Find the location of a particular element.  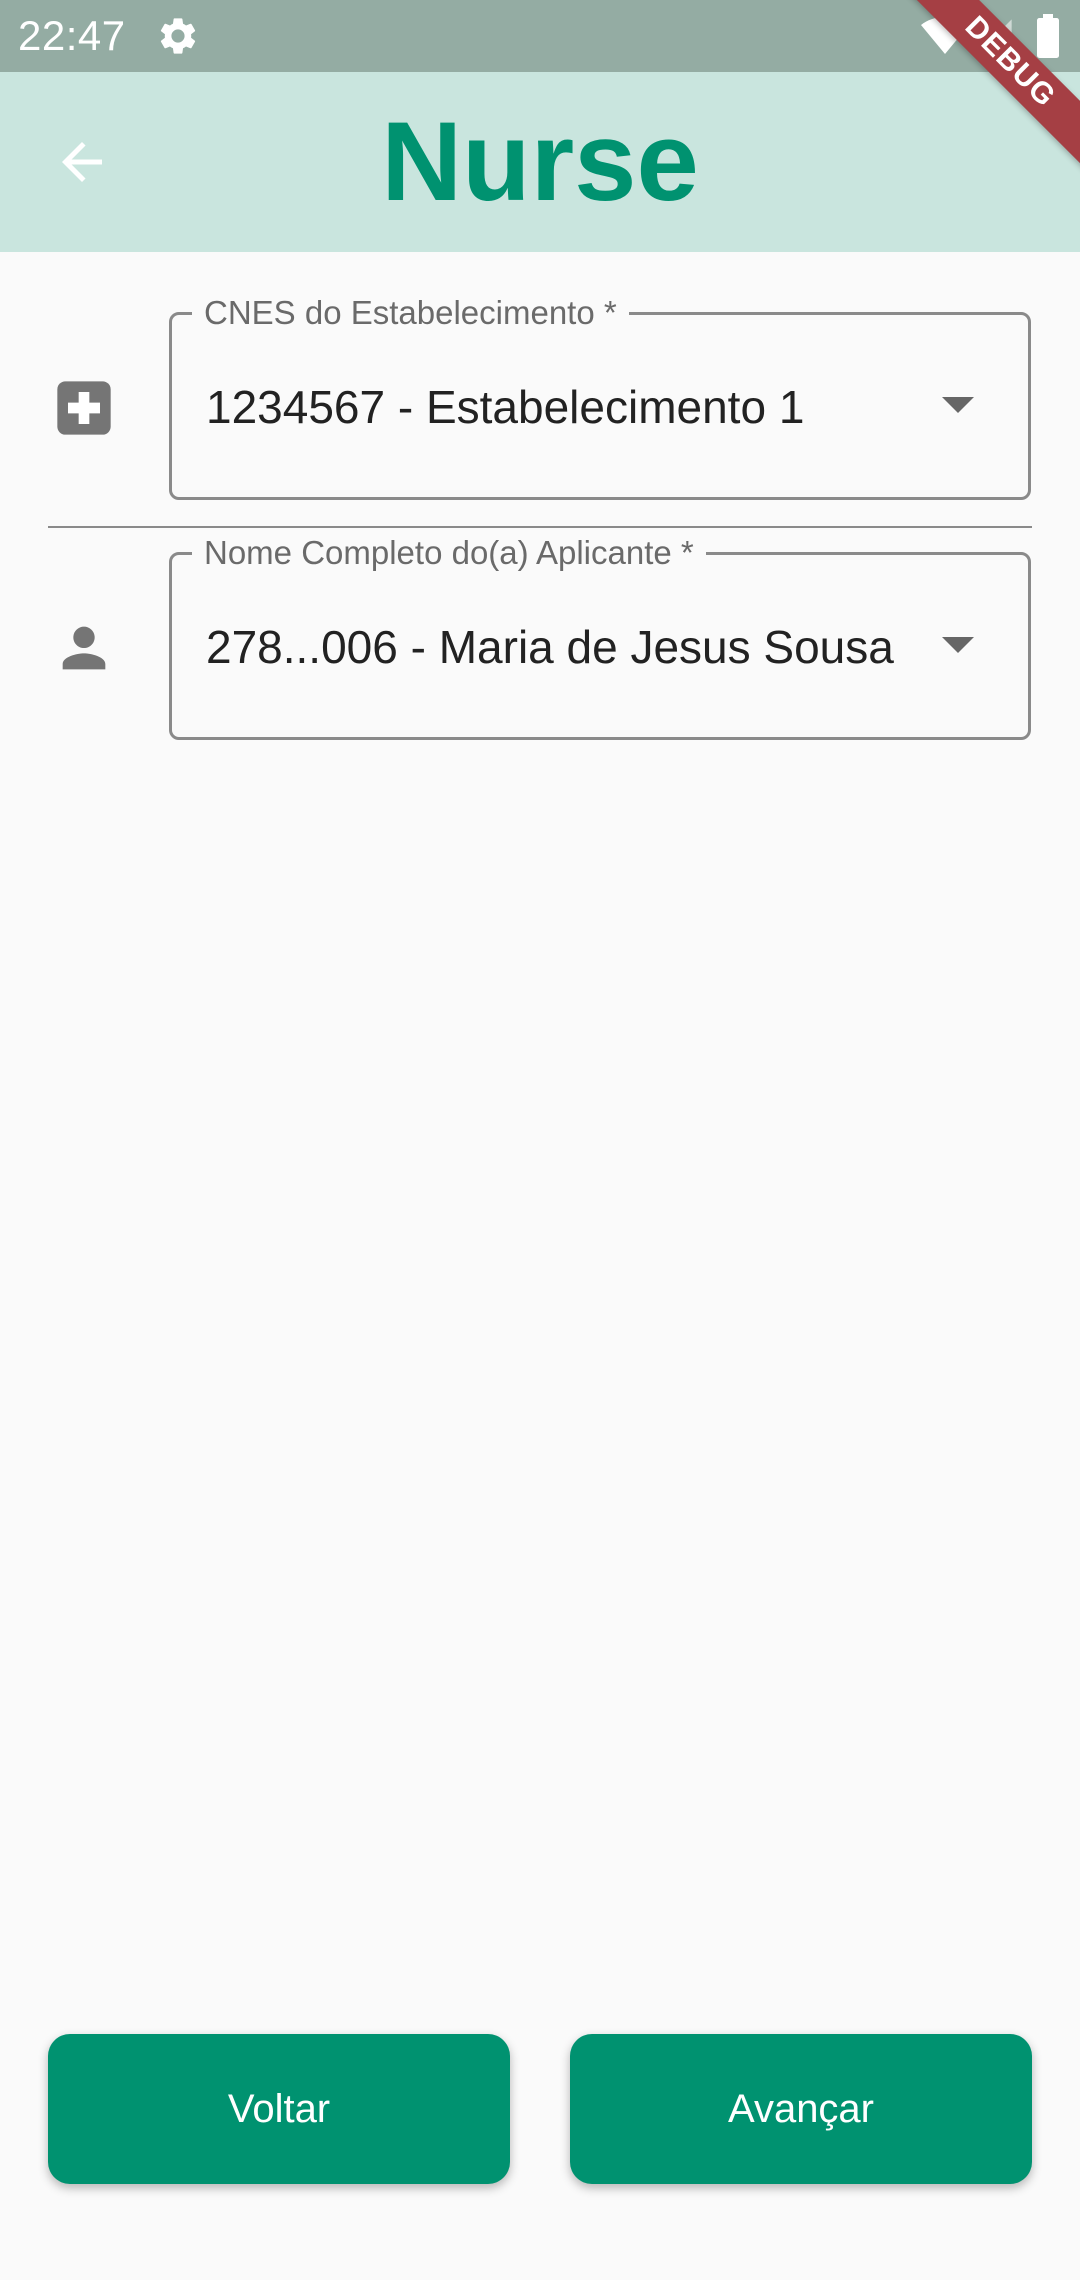

establishment-label: CNES do Estabelecimento * is located at coordinates (410, 313).